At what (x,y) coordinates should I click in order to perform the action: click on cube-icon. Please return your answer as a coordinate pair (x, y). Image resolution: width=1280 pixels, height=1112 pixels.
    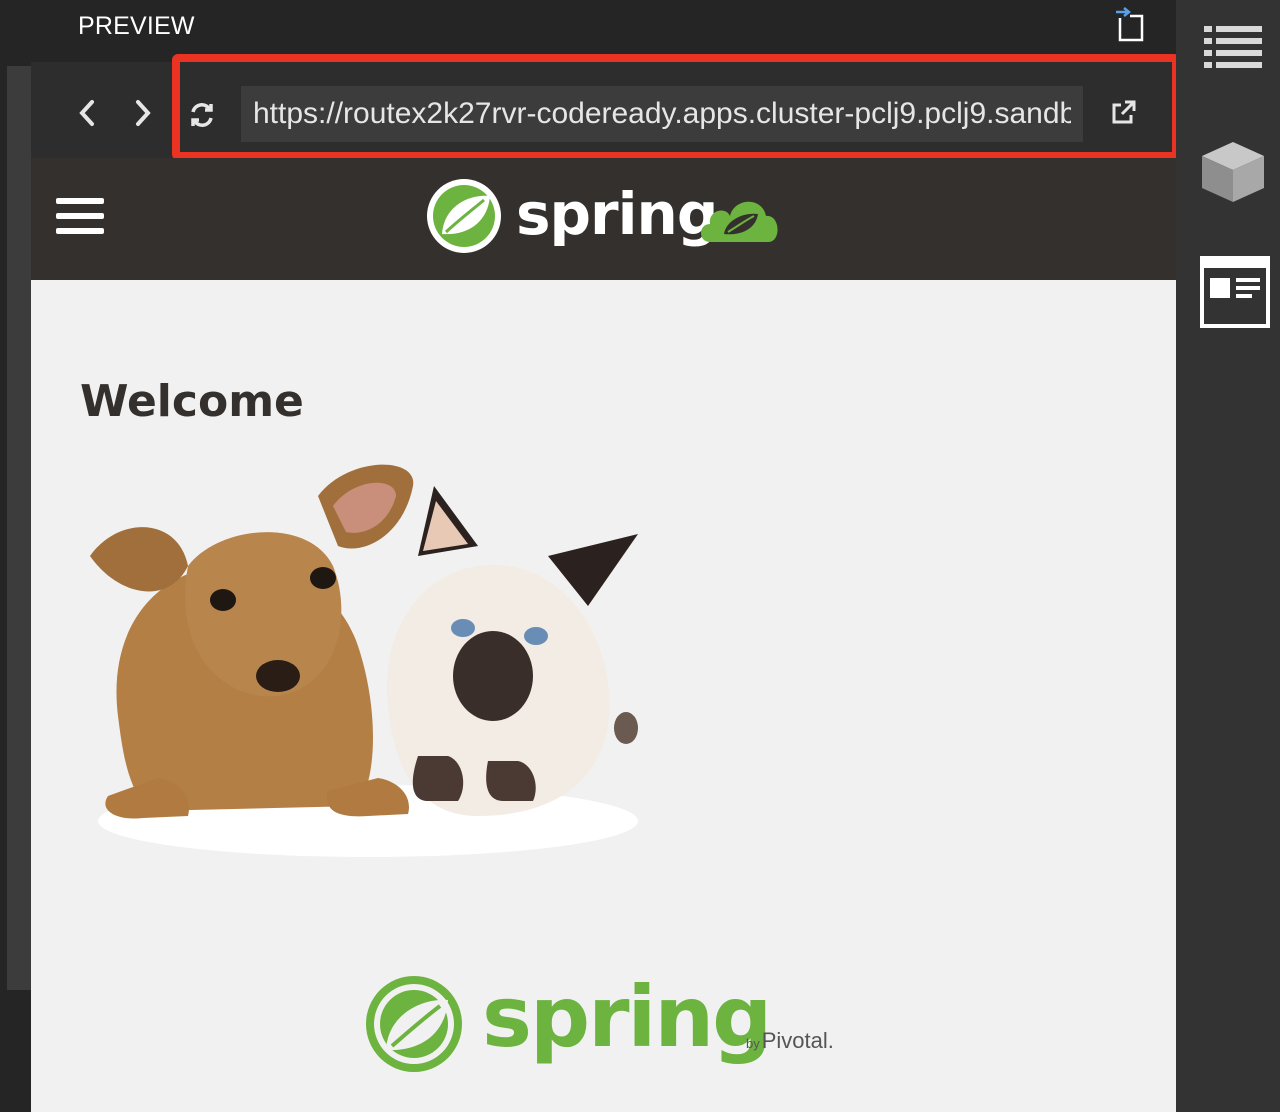
    Looking at the image, I should click on (1233, 174).